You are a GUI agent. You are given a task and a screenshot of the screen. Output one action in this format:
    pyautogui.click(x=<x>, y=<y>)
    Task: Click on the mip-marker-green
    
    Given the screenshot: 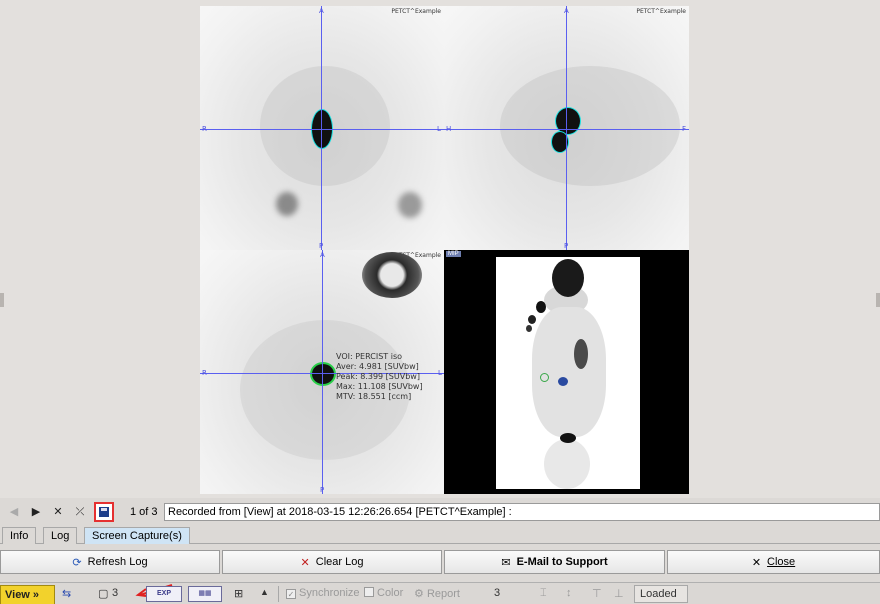 What is the action you would take?
    pyautogui.click(x=544, y=377)
    